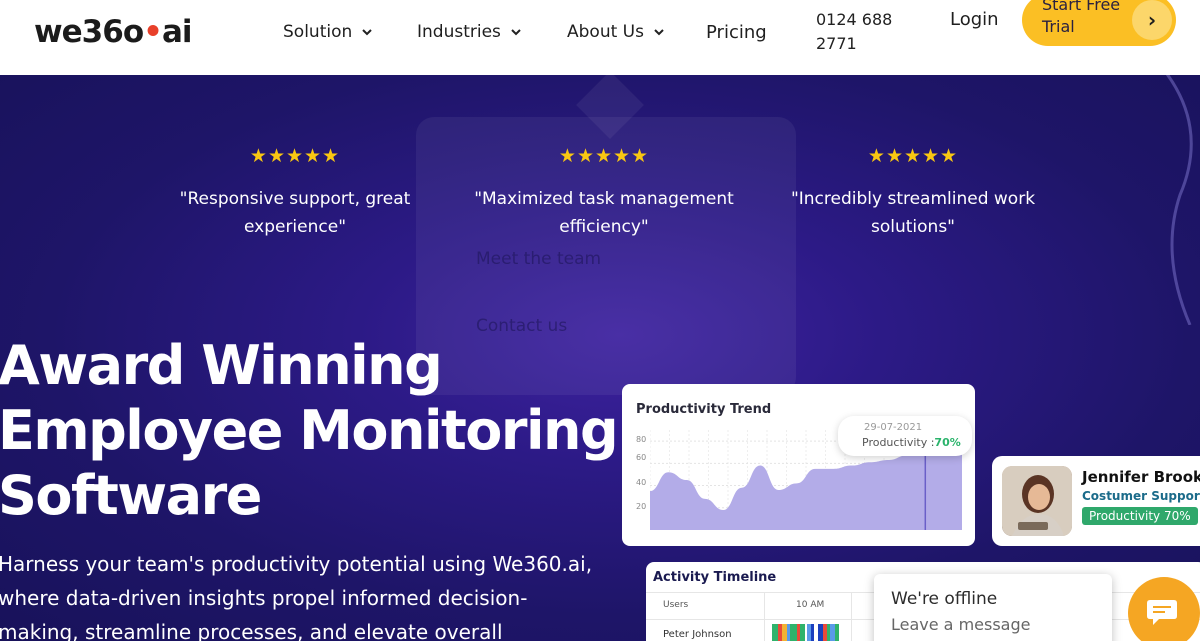  I want to click on logo-text-a: we36, so click(79, 32).